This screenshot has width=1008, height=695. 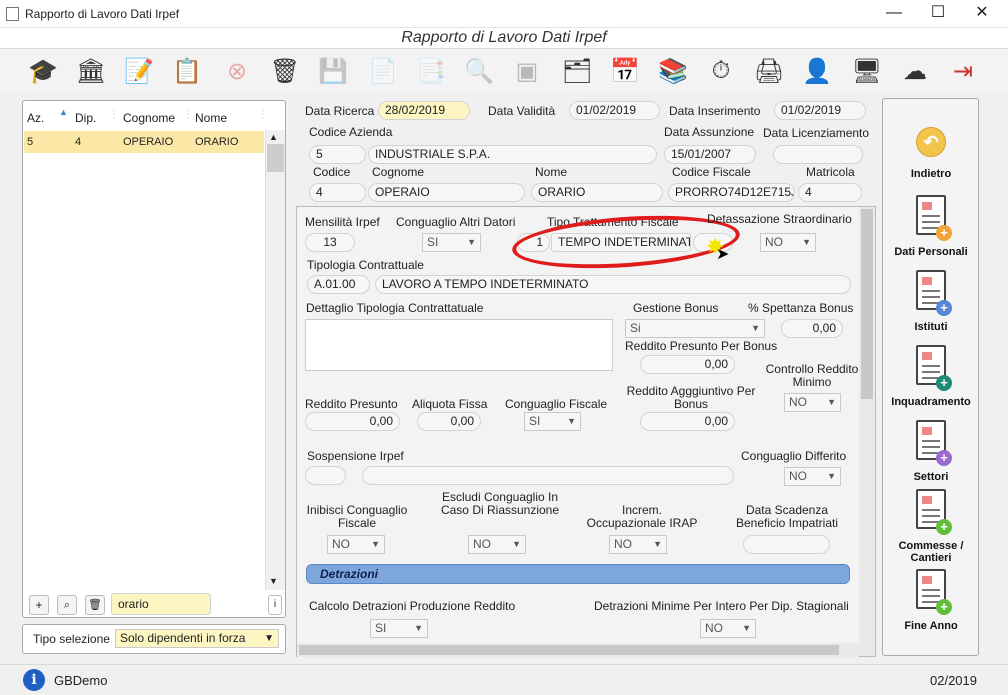 What do you see at coordinates (337, 154) in the screenshot?
I see `codice-azienda-field: 5` at bounding box center [337, 154].